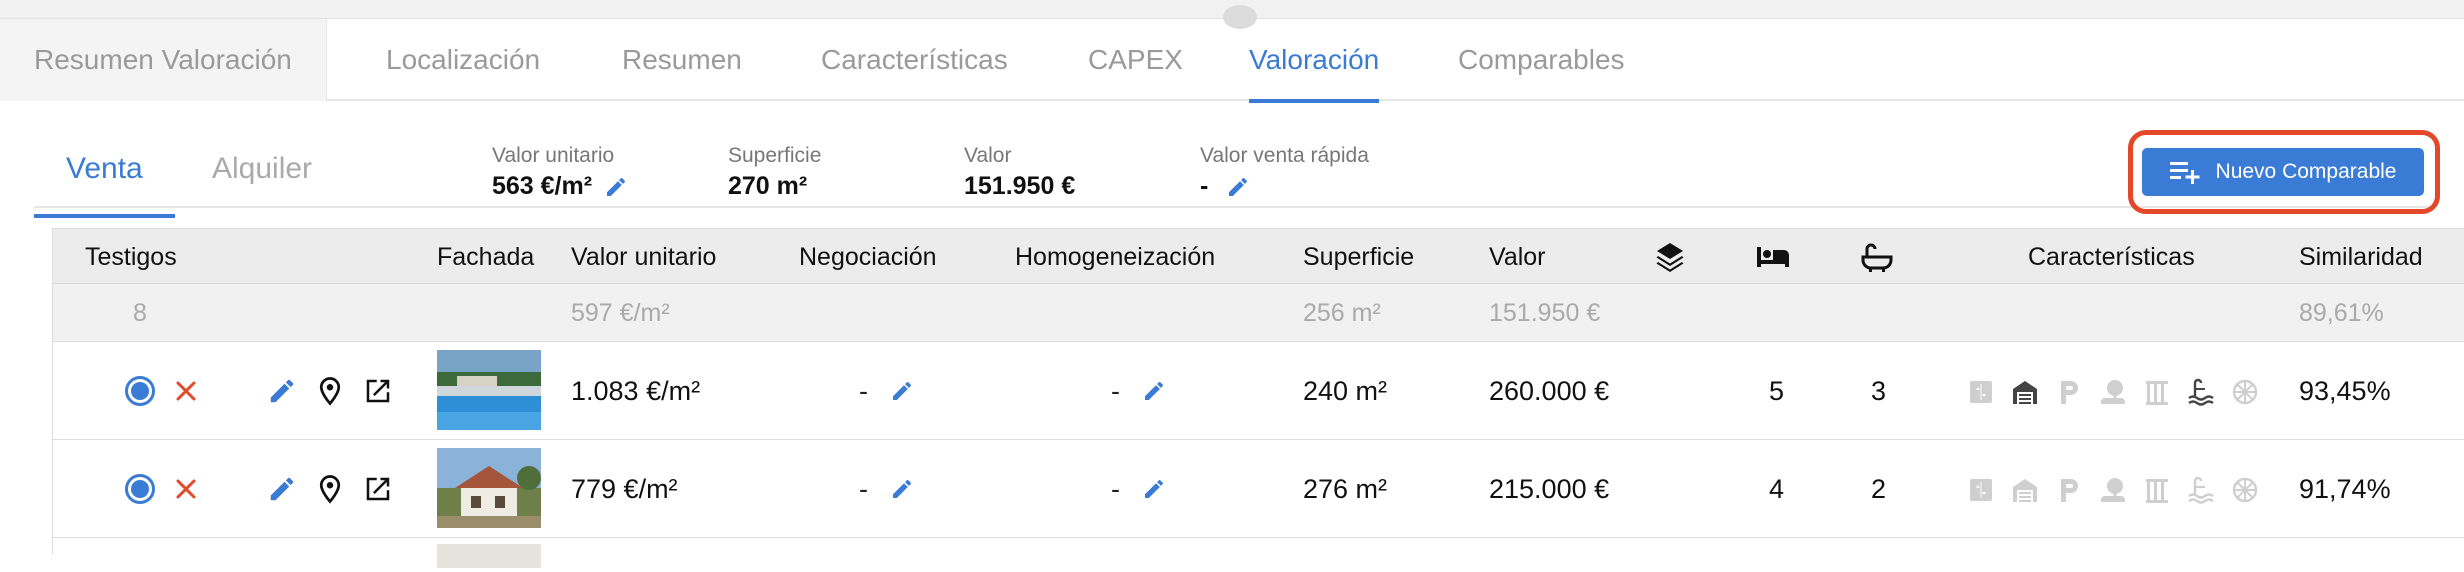 The height and width of the screenshot is (572, 2464). What do you see at coordinates (868, 257) in the screenshot?
I see `col-negociacion: Negociación` at bounding box center [868, 257].